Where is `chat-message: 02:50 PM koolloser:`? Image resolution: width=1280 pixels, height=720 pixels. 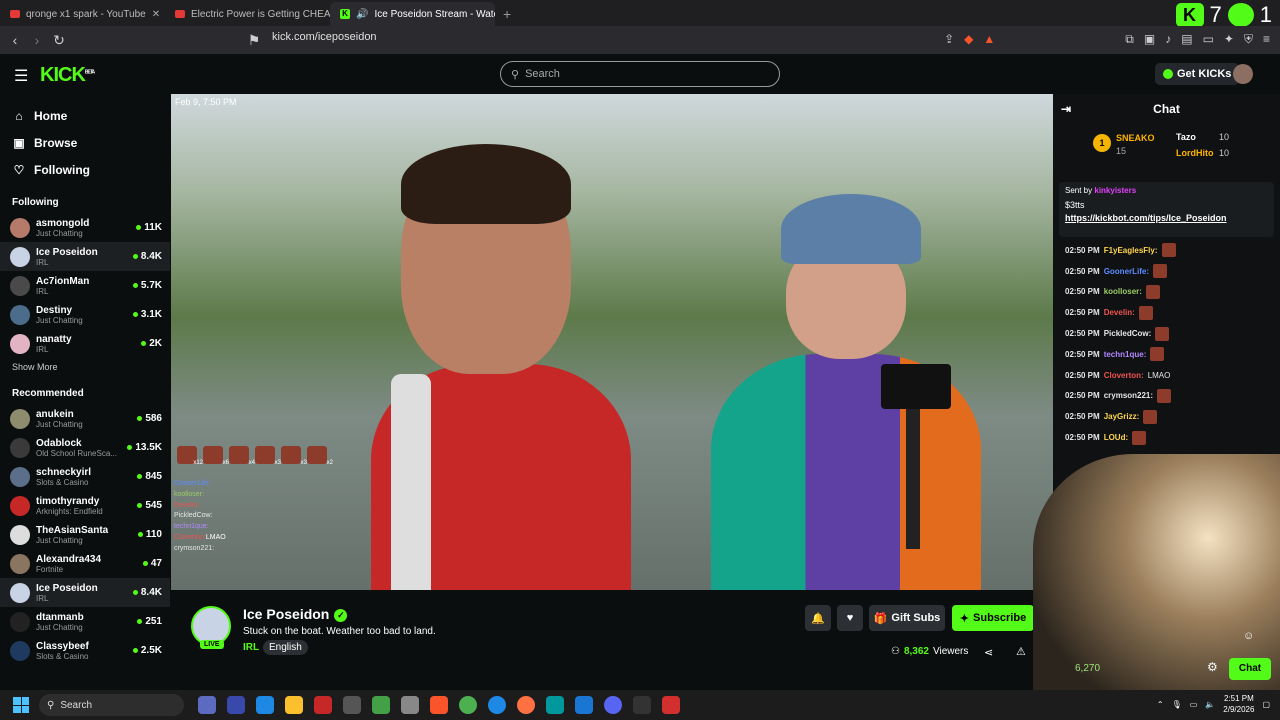 chat-message: 02:50 PM koolloser: is located at coordinates (1120, 292).